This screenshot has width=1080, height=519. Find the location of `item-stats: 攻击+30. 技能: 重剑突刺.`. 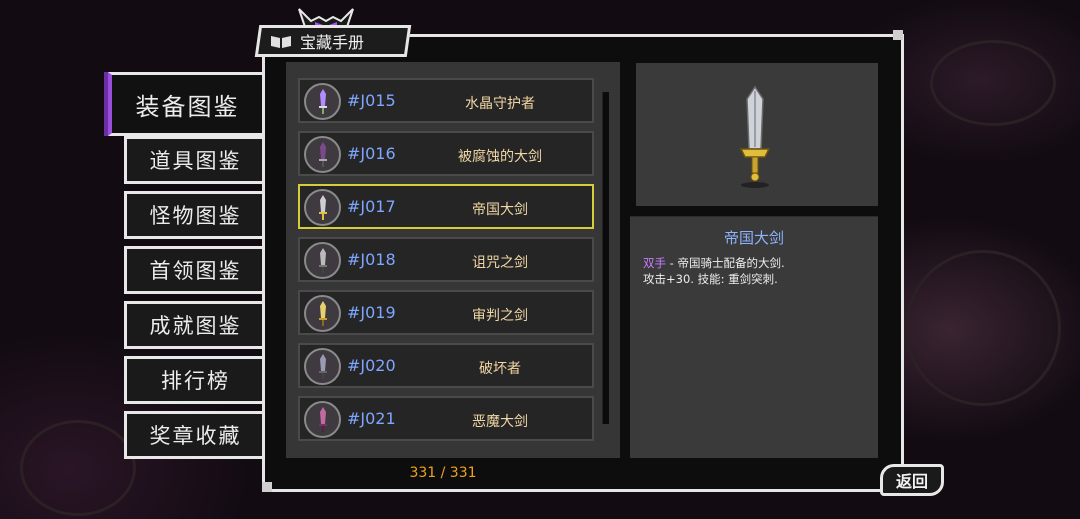

item-stats: 攻击+30. 技能: 重剑突刺. is located at coordinates (710, 279).